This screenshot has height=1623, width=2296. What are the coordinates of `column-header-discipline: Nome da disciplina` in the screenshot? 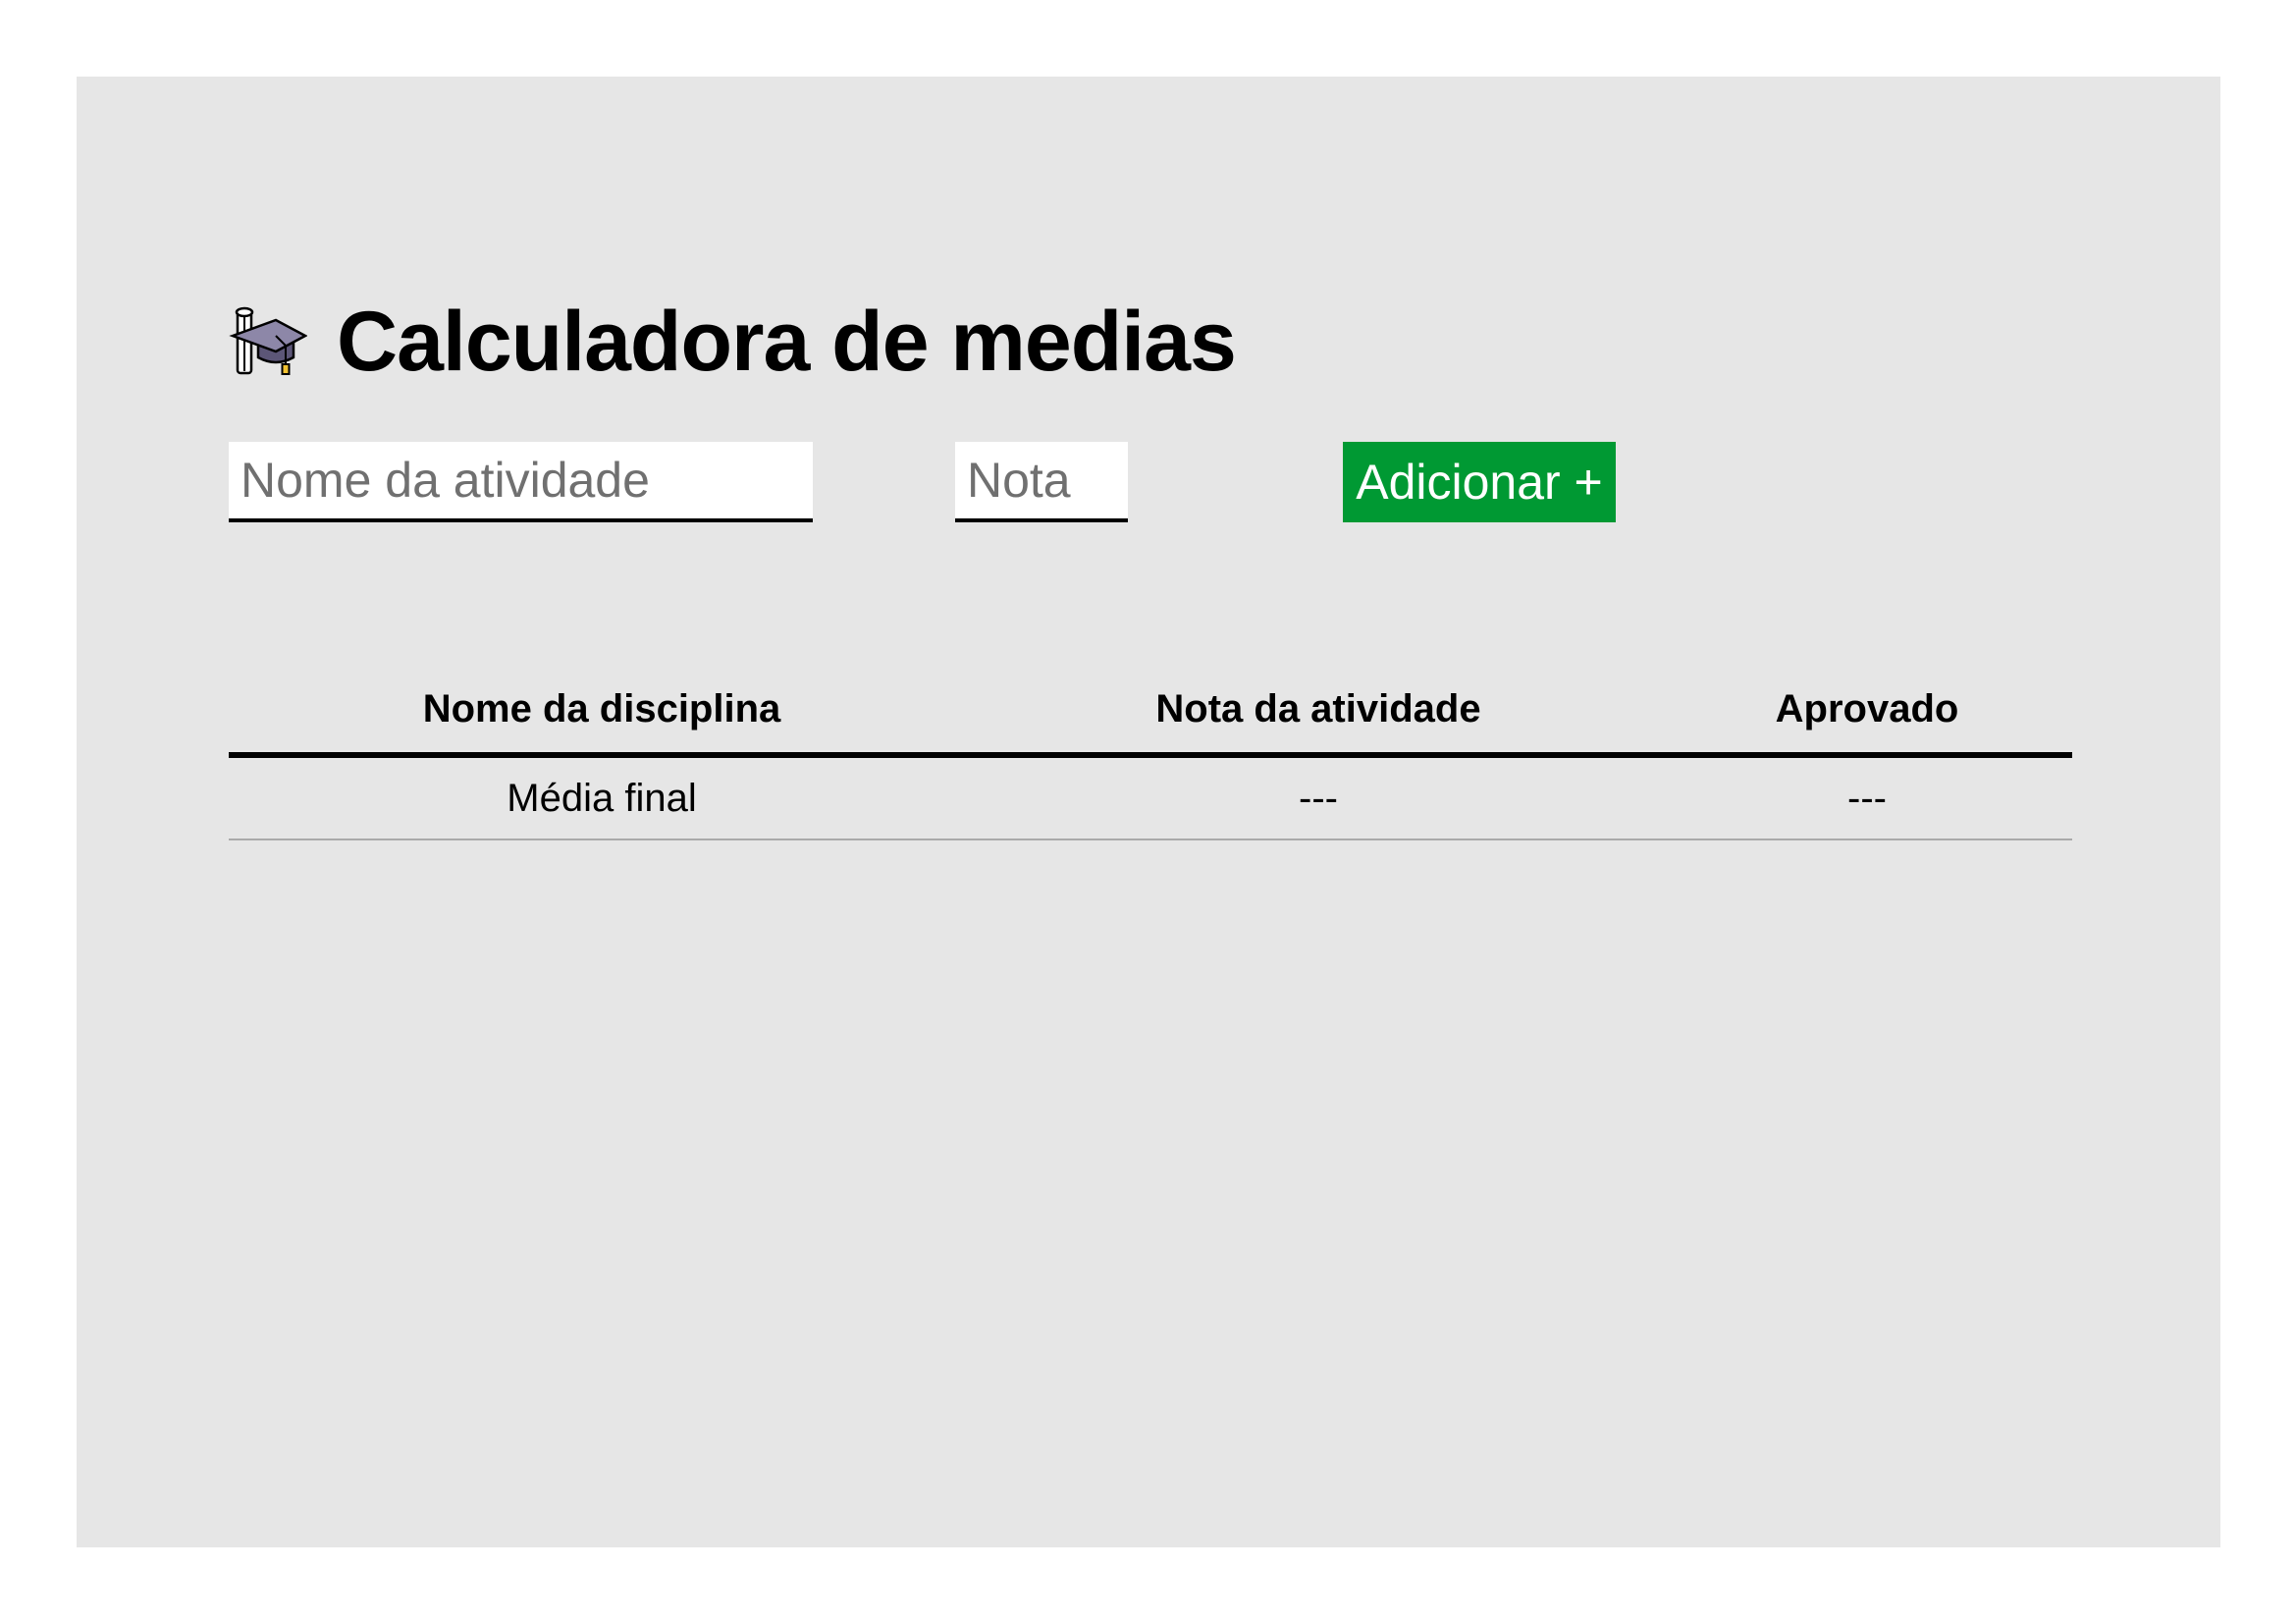 It's located at (602, 712).